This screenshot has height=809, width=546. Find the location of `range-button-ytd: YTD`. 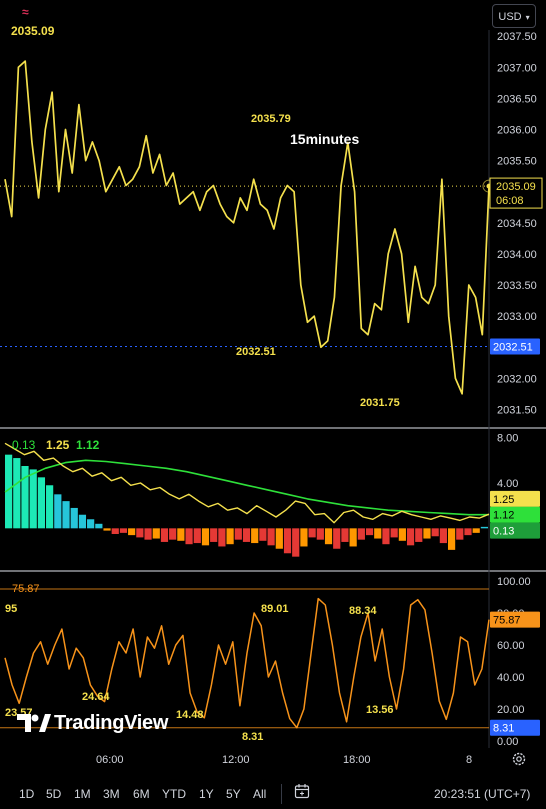

range-button-ytd: YTD is located at coordinates (174, 794).